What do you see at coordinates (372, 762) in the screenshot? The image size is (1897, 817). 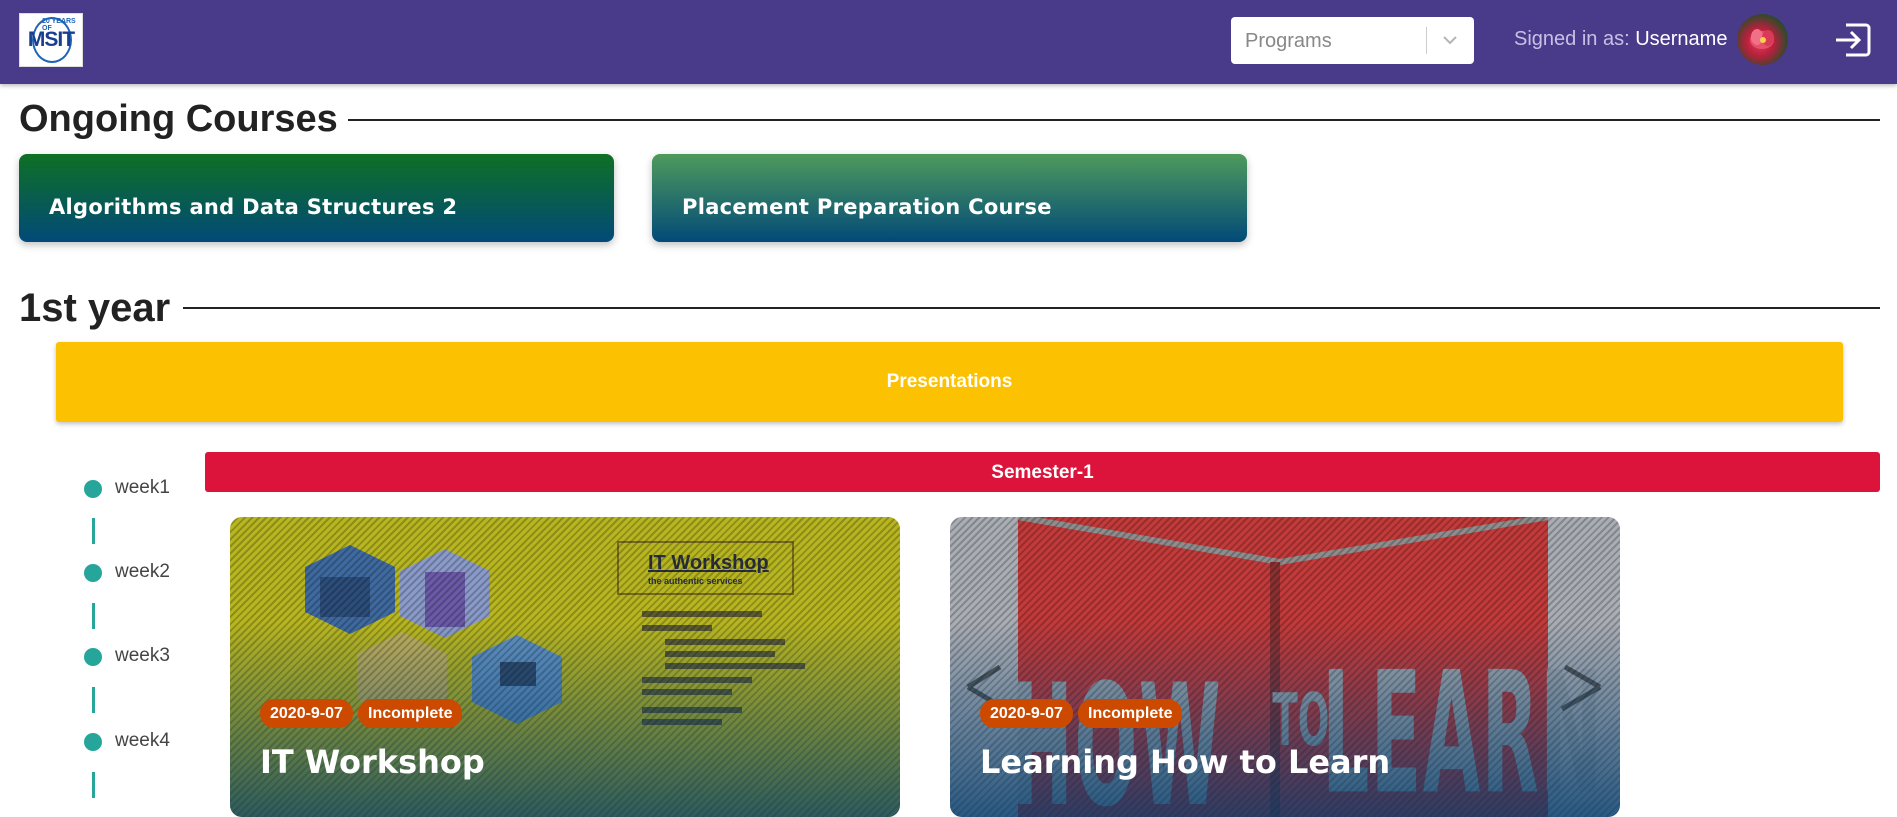 I see `subject-card-title: IT Workshop` at bounding box center [372, 762].